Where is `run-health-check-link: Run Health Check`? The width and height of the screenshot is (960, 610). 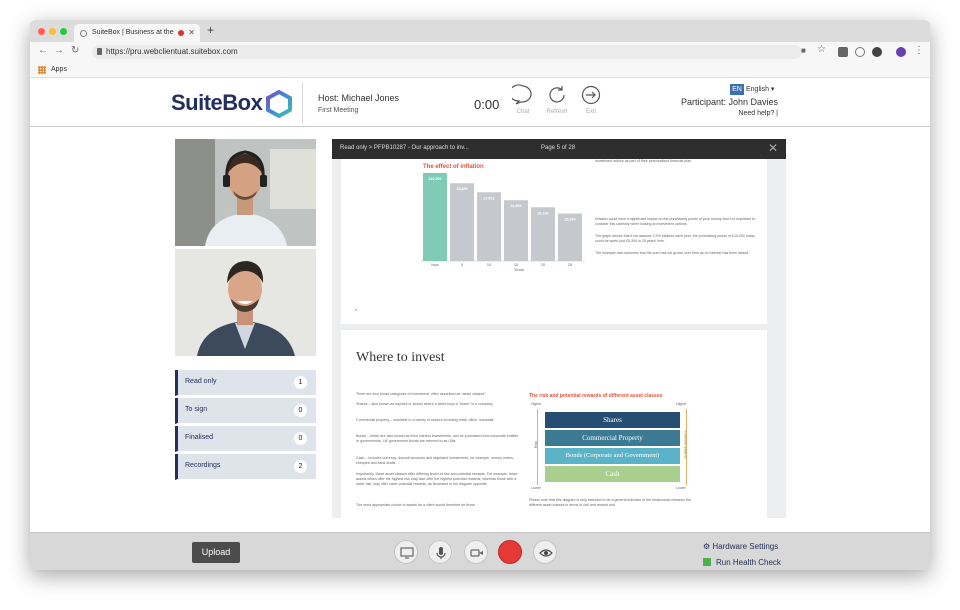 run-health-check-link: Run Health Check is located at coordinates (742, 562).